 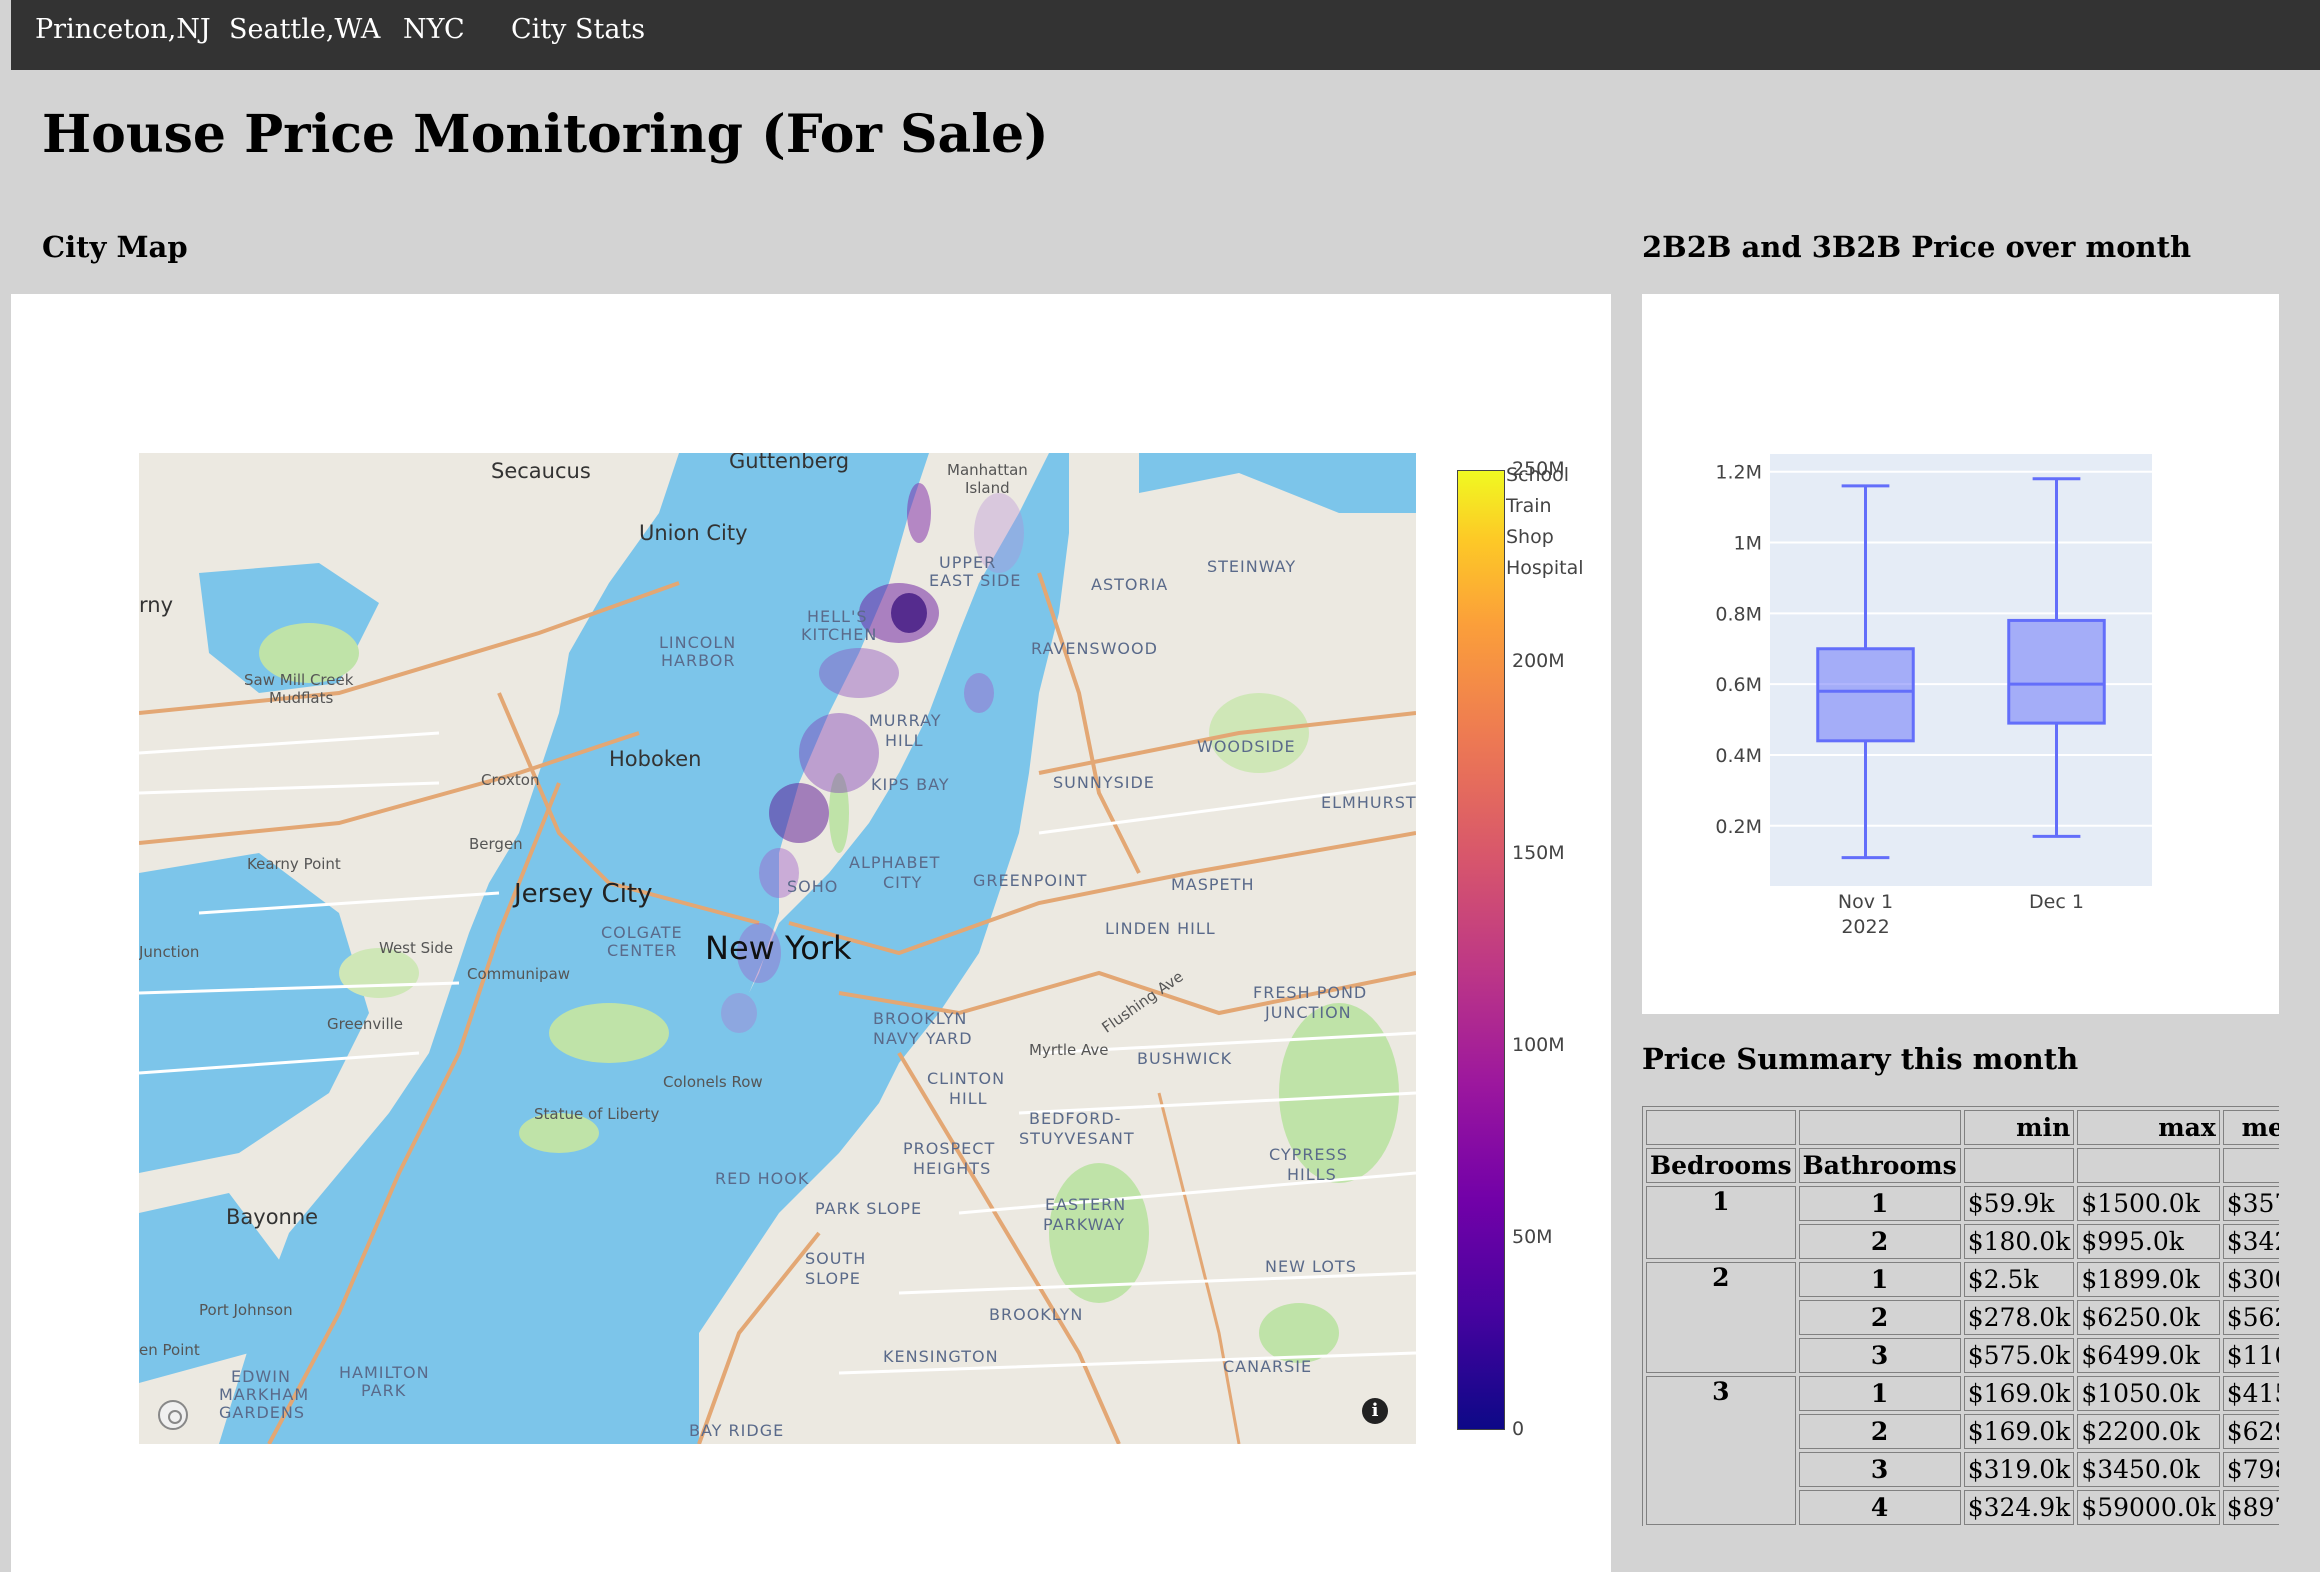 What do you see at coordinates (1312, 1174) in the screenshot?
I see `map-label-cypress-2: HILLS` at bounding box center [1312, 1174].